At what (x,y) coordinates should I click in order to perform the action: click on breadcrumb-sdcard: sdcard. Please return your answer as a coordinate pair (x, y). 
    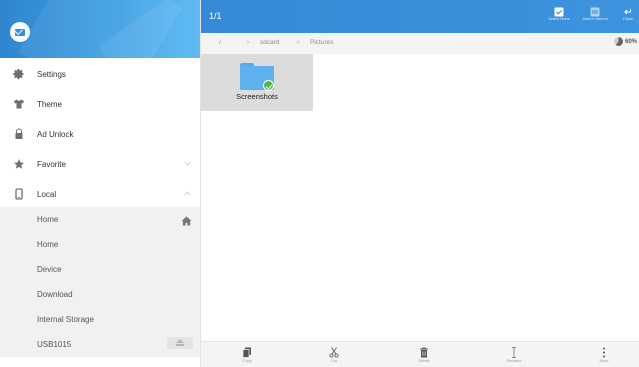
    Looking at the image, I should click on (270, 42).